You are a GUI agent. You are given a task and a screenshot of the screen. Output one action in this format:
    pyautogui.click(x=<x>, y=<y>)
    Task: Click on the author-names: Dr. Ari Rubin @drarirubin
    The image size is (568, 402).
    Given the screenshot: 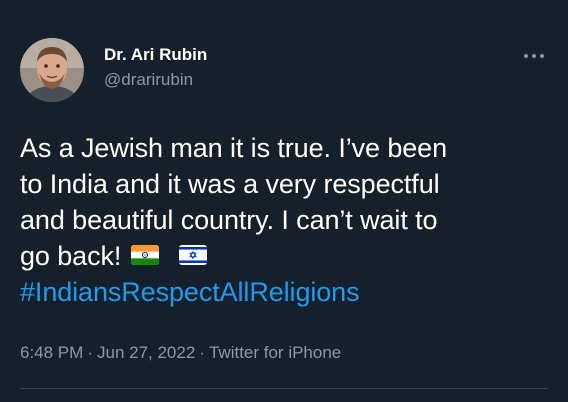 What is the action you would take?
    pyautogui.click(x=155, y=67)
    